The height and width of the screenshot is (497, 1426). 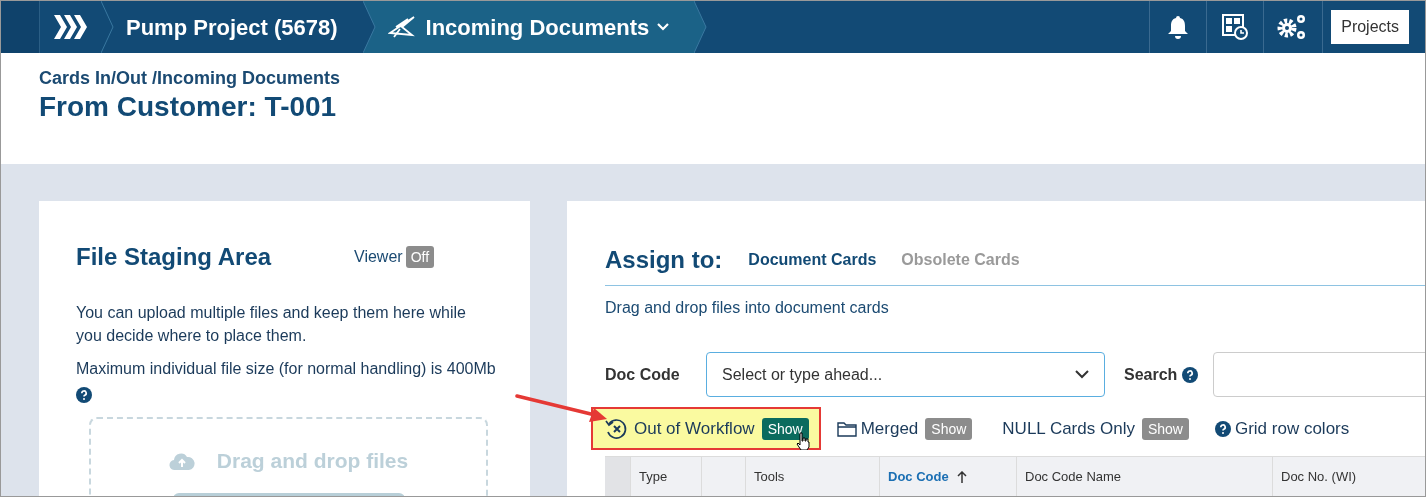 What do you see at coordinates (747, 308) in the screenshot?
I see `assign-hint: Drag and drop files into document cards` at bounding box center [747, 308].